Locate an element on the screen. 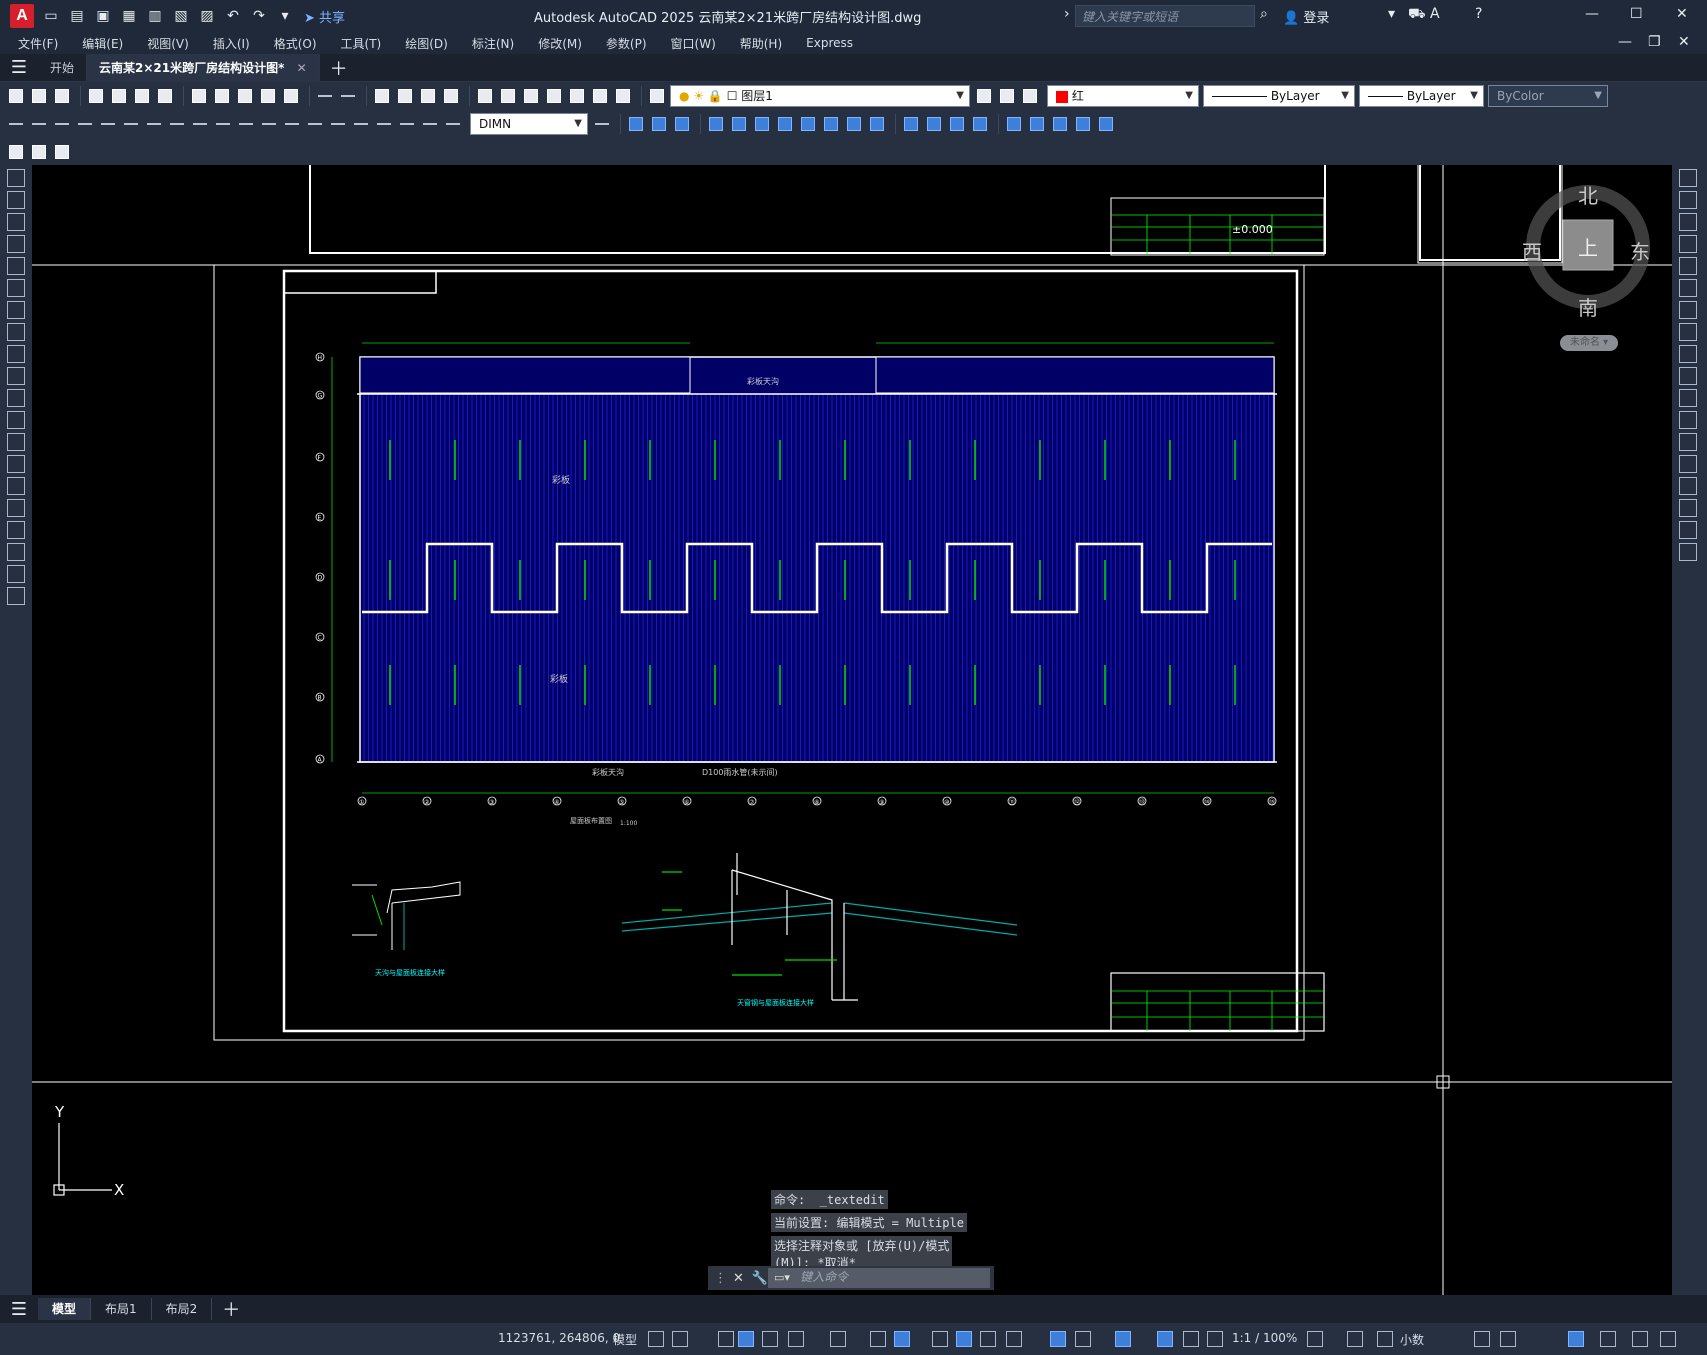 This screenshot has height=1355, width=1707. linetype-dropdown: ByLayer ▼ is located at coordinates (1279, 96).